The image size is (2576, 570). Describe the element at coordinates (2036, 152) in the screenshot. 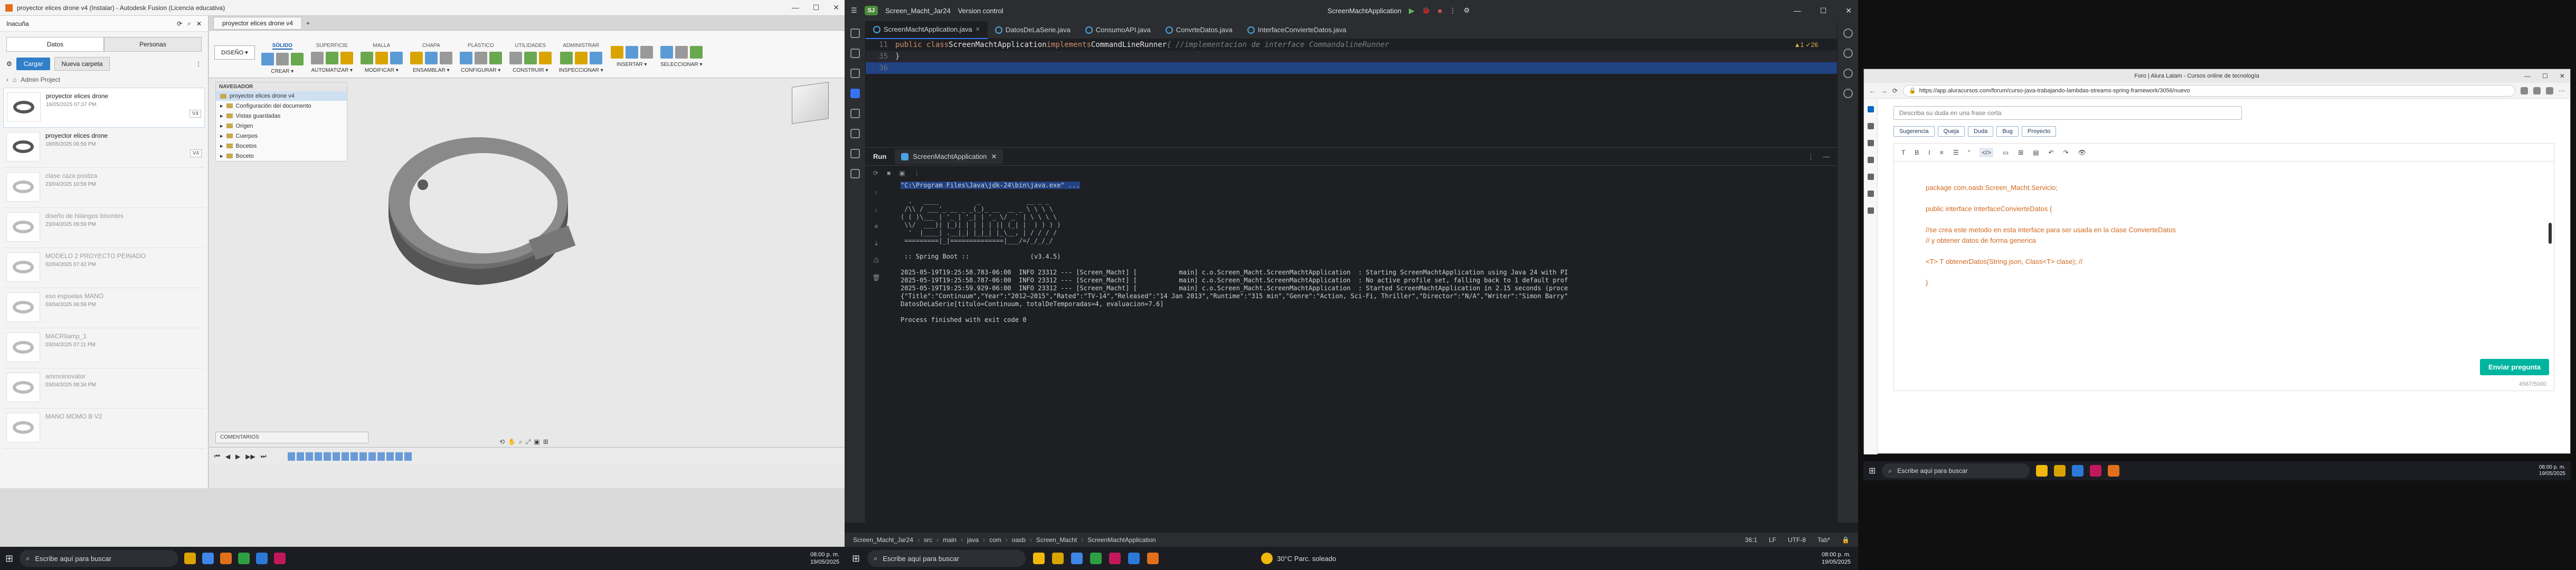

I see `editor-toolbar-button: ▤` at that location.